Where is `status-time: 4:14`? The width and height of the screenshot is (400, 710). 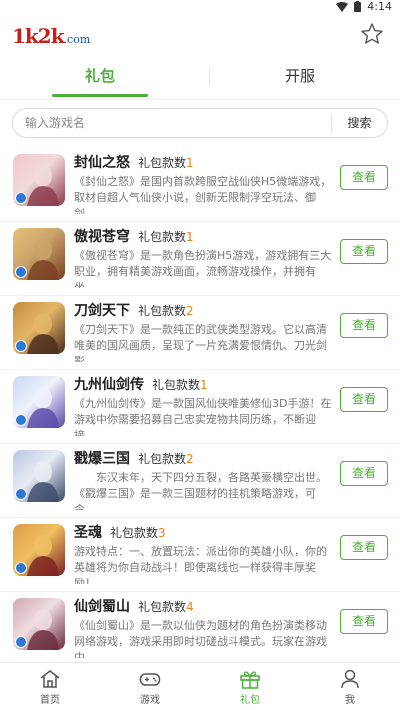 status-time: 4:14 is located at coordinates (379, 6).